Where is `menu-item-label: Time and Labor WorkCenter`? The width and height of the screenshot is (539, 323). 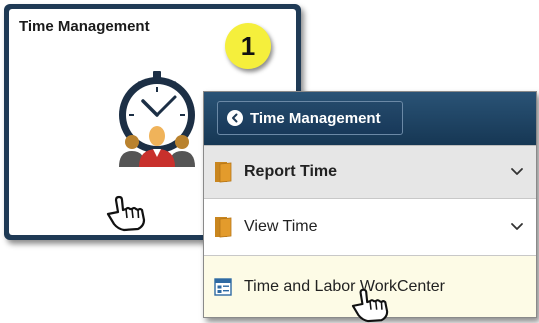
menu-item-label: Time and Labor WorkCenter is located at coordinates (344, 286).